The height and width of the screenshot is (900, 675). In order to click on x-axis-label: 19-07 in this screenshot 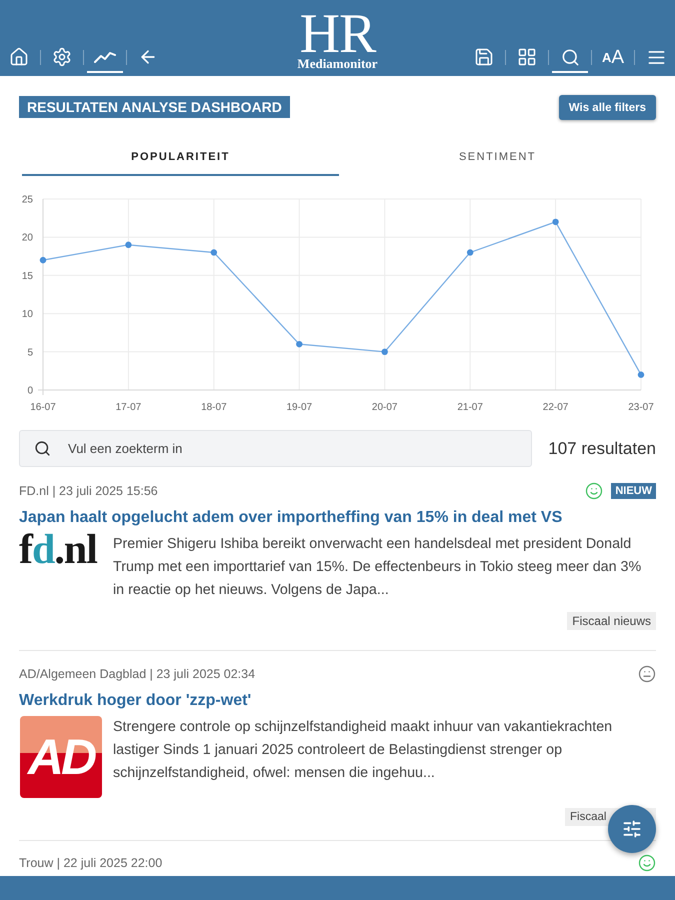, I will do `click(299, 407)`.